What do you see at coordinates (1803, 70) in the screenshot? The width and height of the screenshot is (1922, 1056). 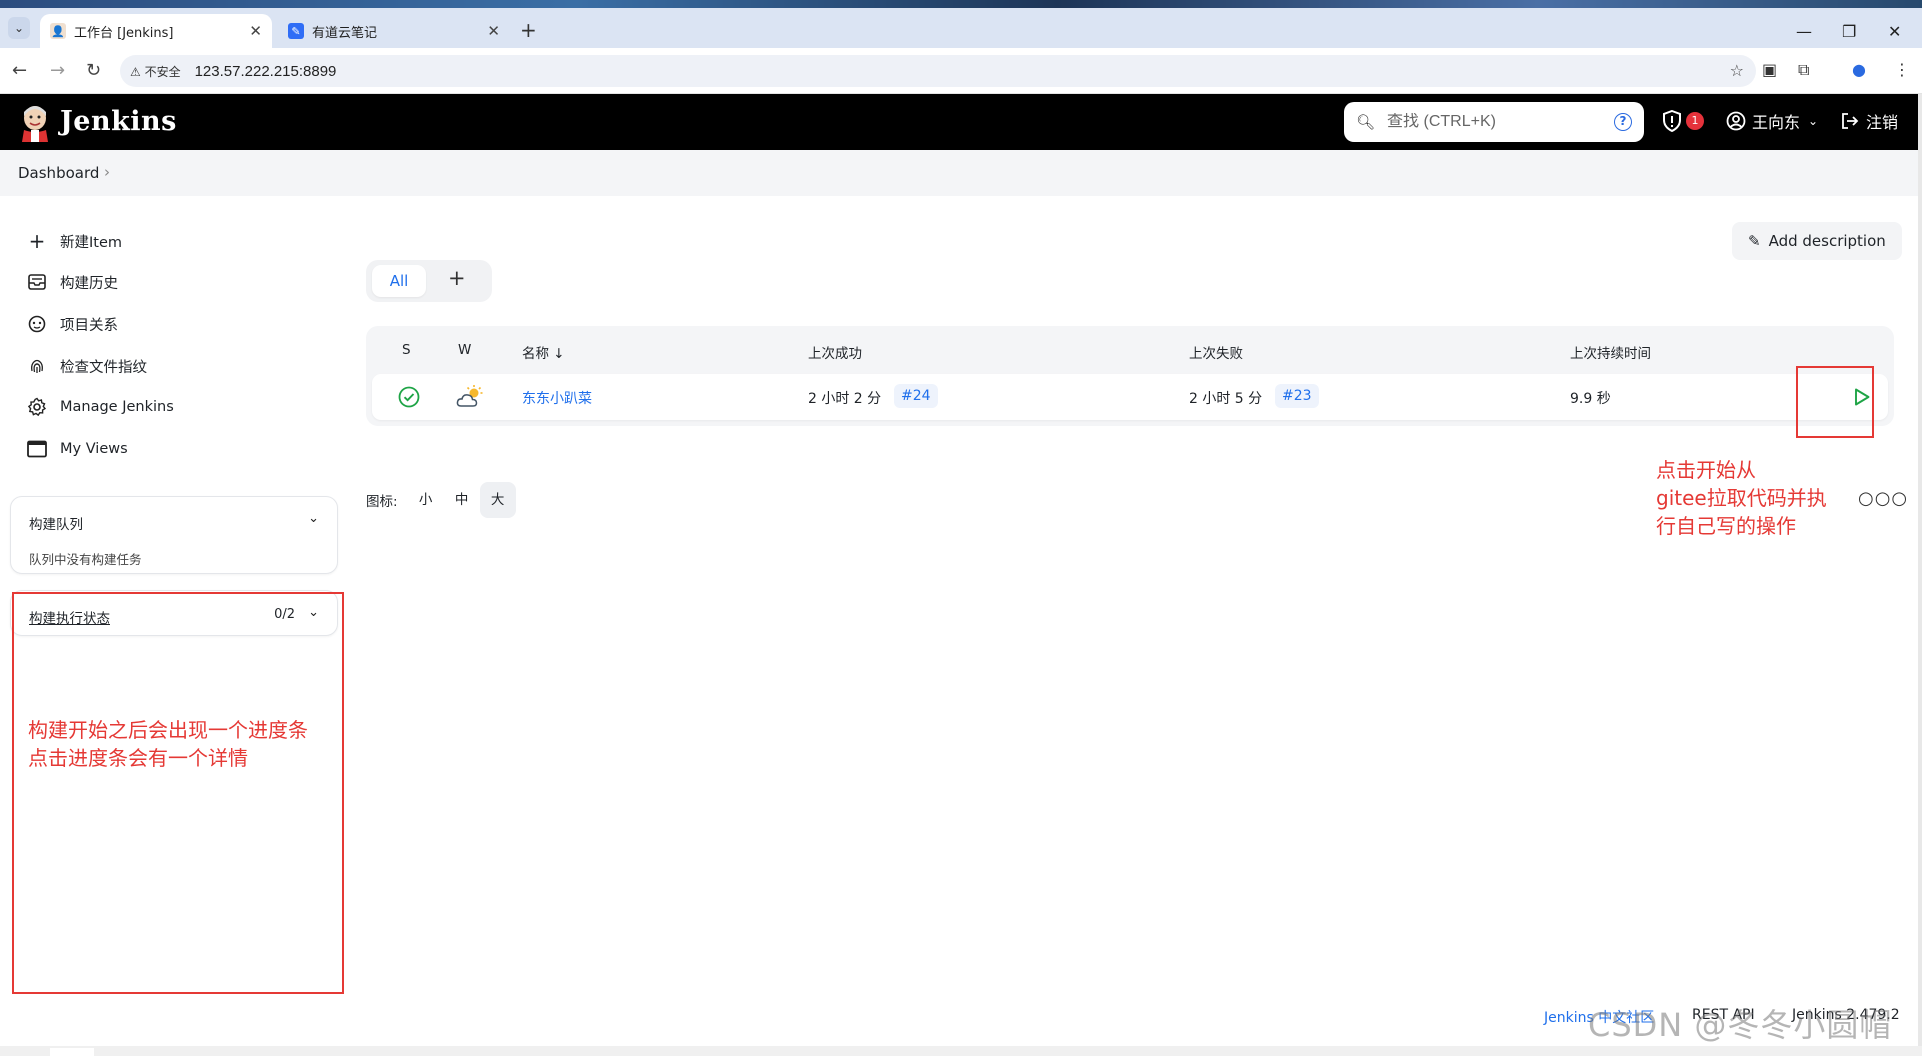 I see `puzzle-icon: ⧉` at bounding box center [1803, 70].